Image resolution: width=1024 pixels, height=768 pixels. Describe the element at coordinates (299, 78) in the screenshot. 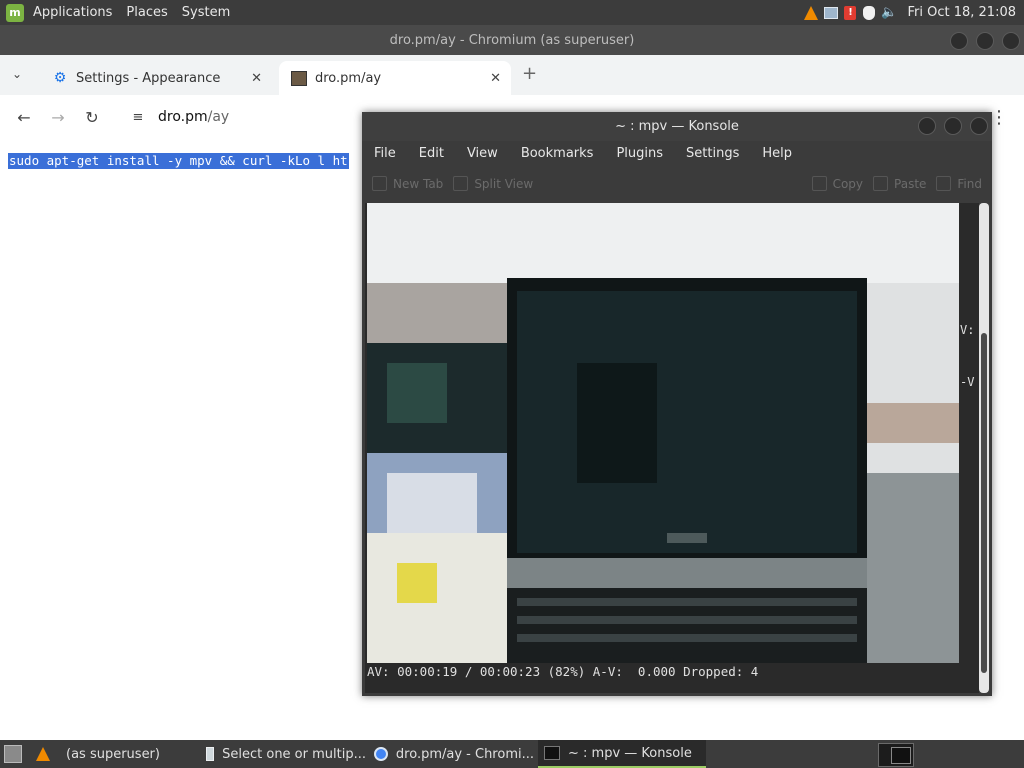

I see `page-favicon-icon` at that location.